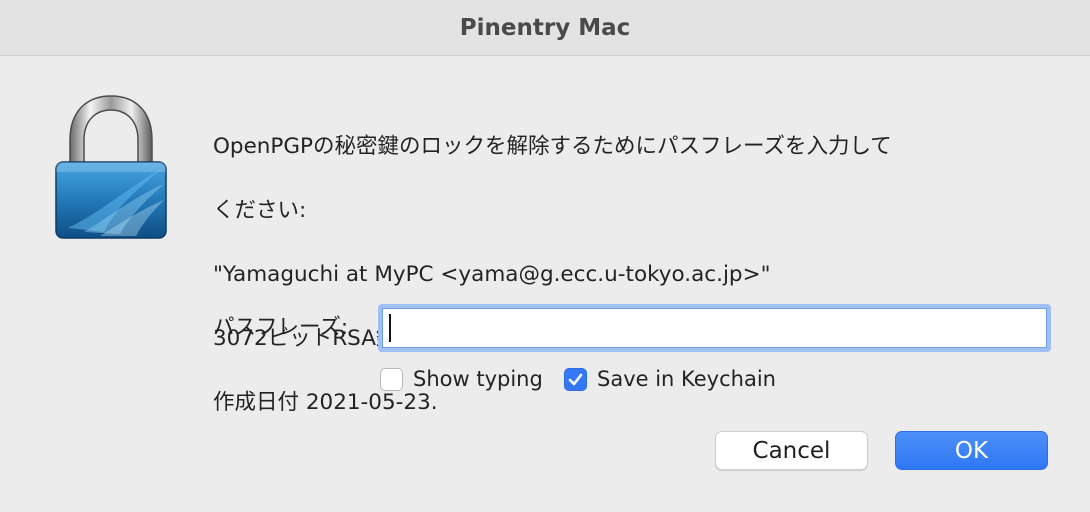 The image size is (1090, 512). I want to click on passphrase-label: パスフレーズ:, so click(281, 327).